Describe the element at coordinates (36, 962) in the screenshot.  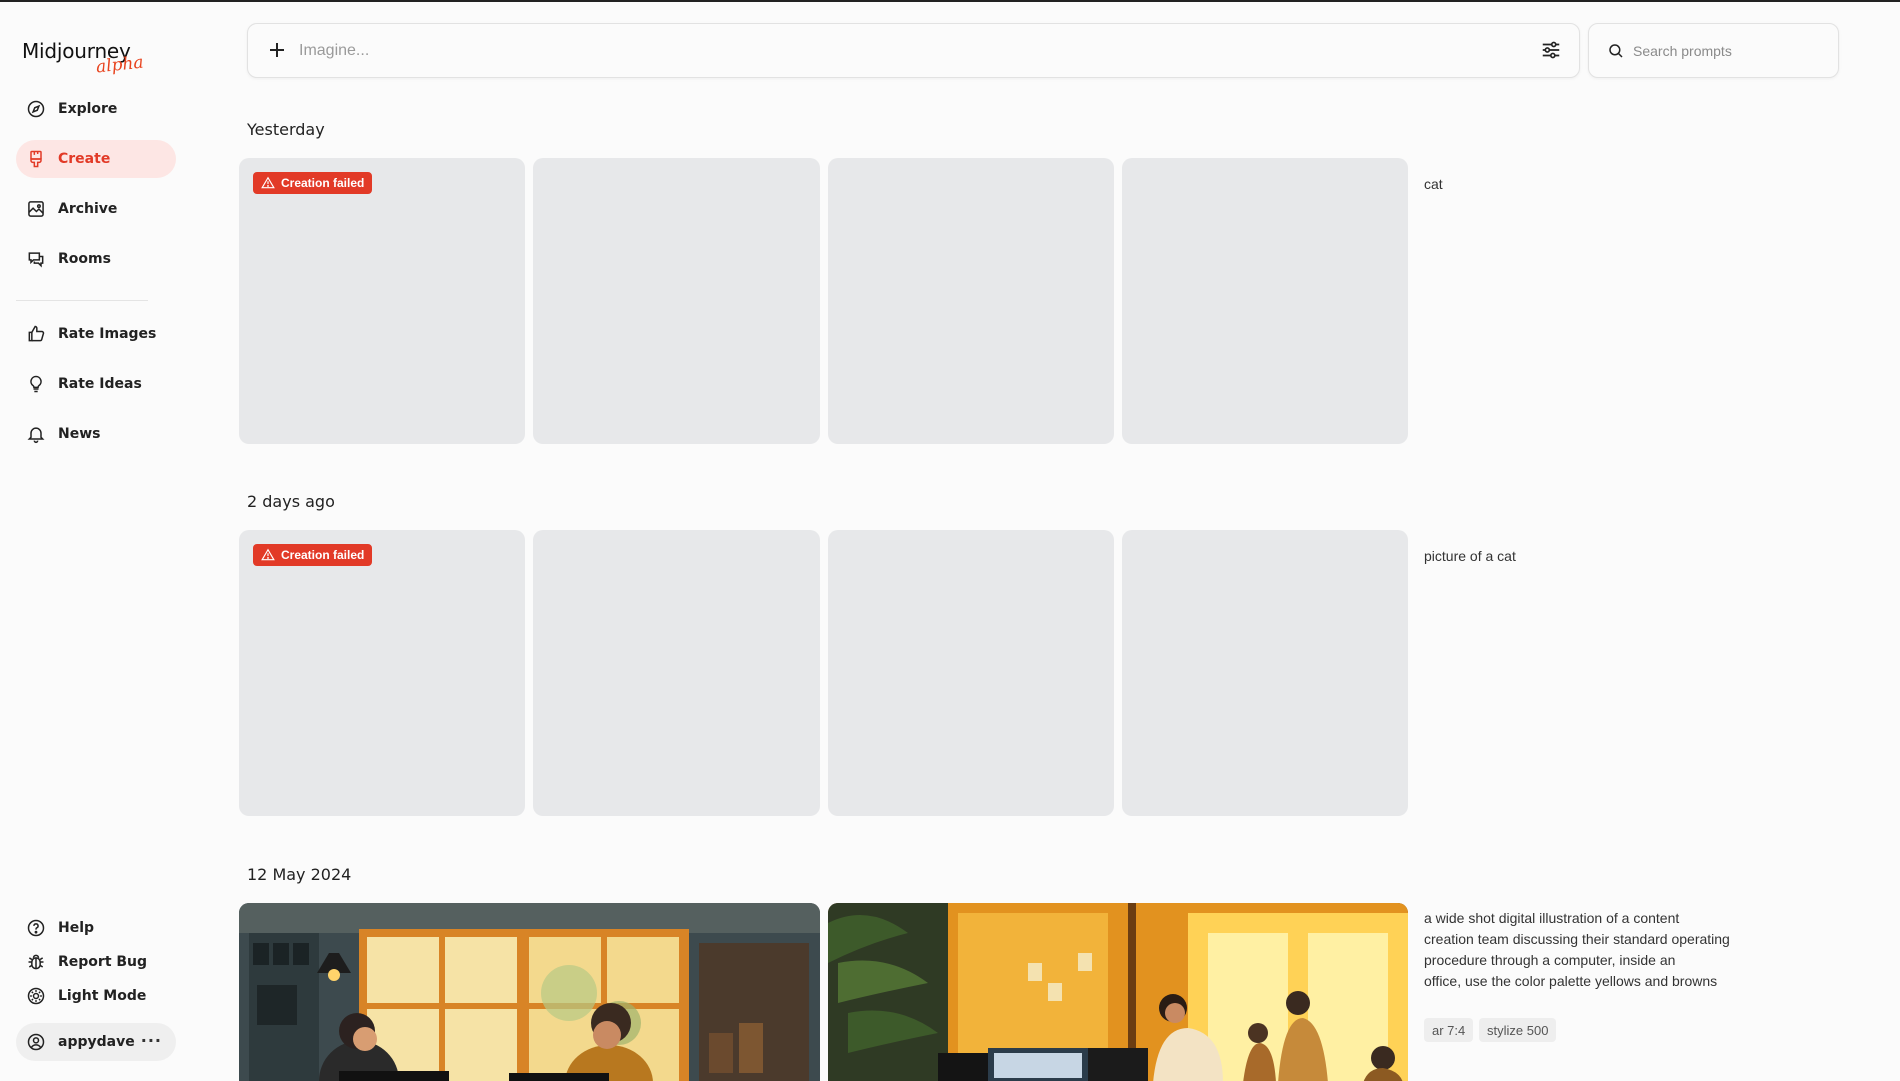
I see `bug-icon` at that location.